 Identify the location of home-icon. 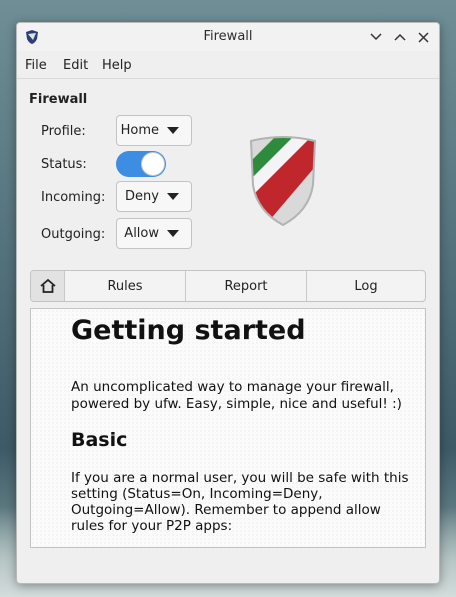
(47, 286).